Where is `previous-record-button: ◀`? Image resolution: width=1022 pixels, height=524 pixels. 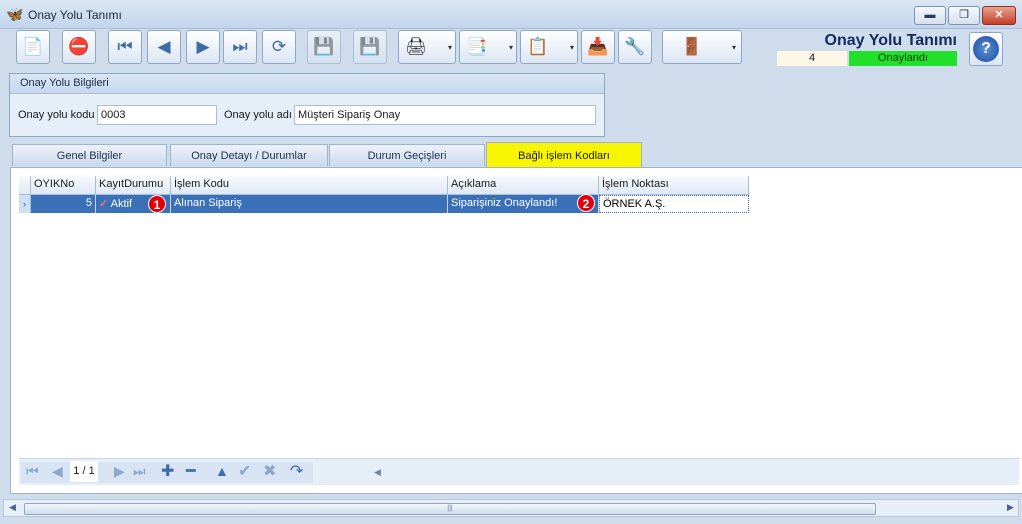 previous-record-button: ◀ is located at coordinates (164, 47).